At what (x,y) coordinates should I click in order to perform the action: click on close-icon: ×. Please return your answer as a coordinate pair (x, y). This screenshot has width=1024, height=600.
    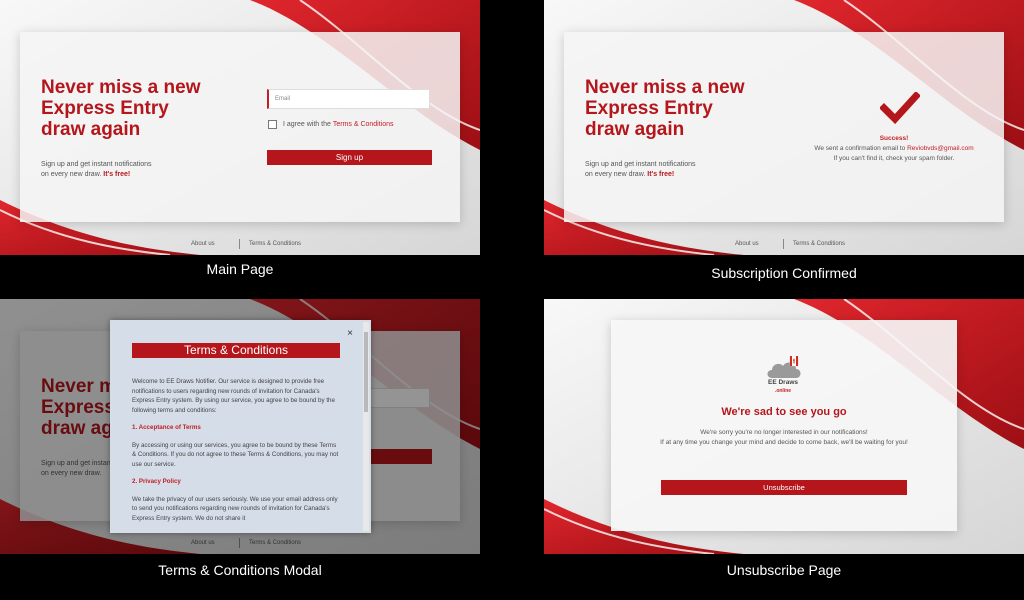
    Looking at the image, I should click on (350, 333).